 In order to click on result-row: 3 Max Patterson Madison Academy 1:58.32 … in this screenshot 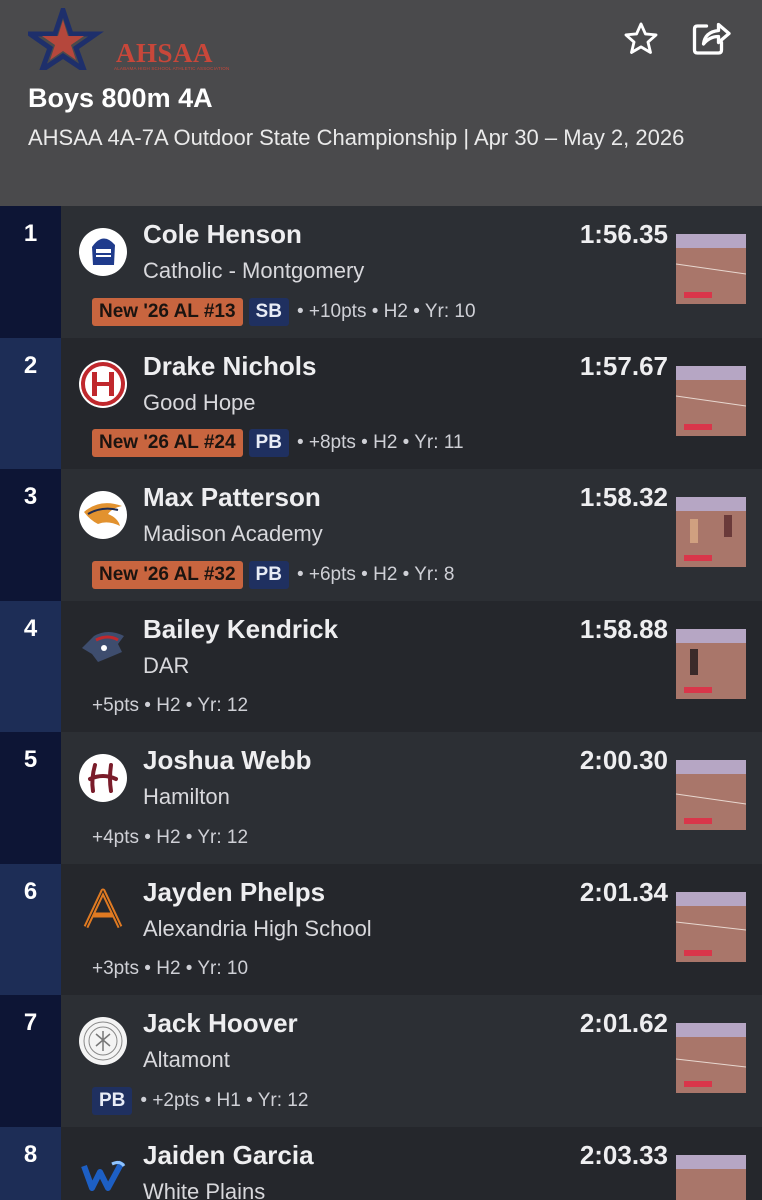, I will do `click(381, 535)`.